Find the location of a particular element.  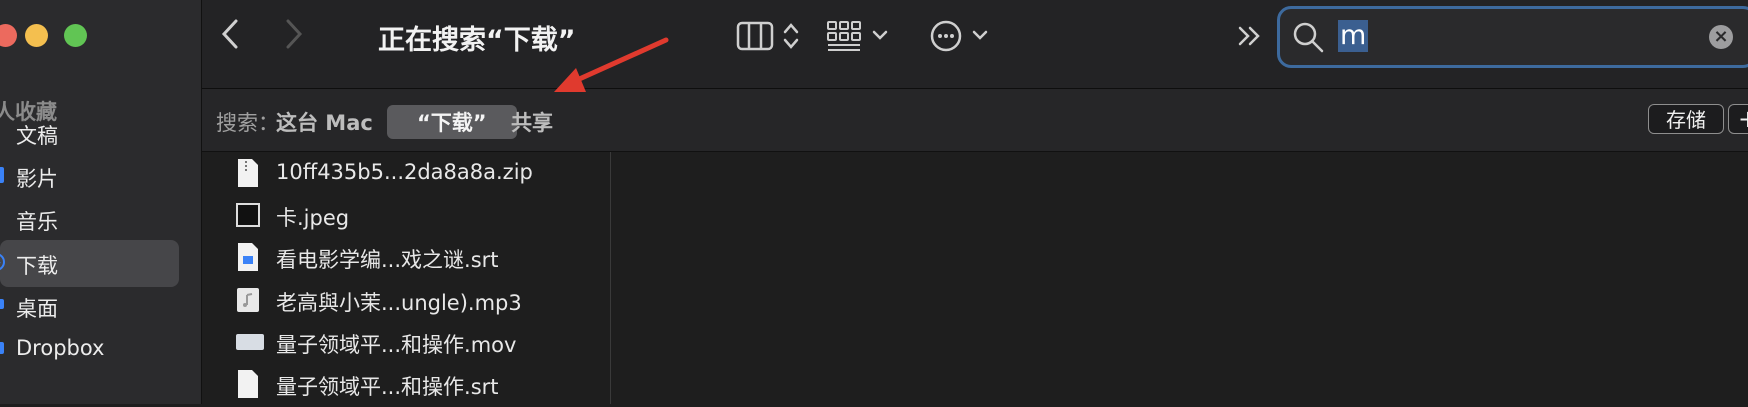

more-icon is located at coordinates (946, 36).